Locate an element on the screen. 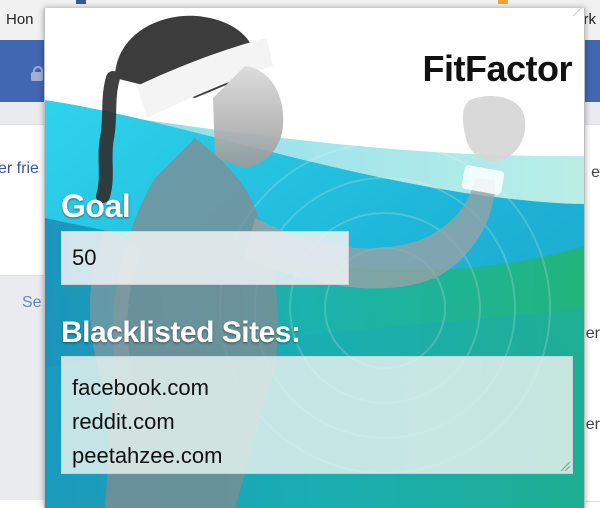 The width and height of the screenshot is (600, 508). see-more-link: Se is located at coordinates (32, 303).